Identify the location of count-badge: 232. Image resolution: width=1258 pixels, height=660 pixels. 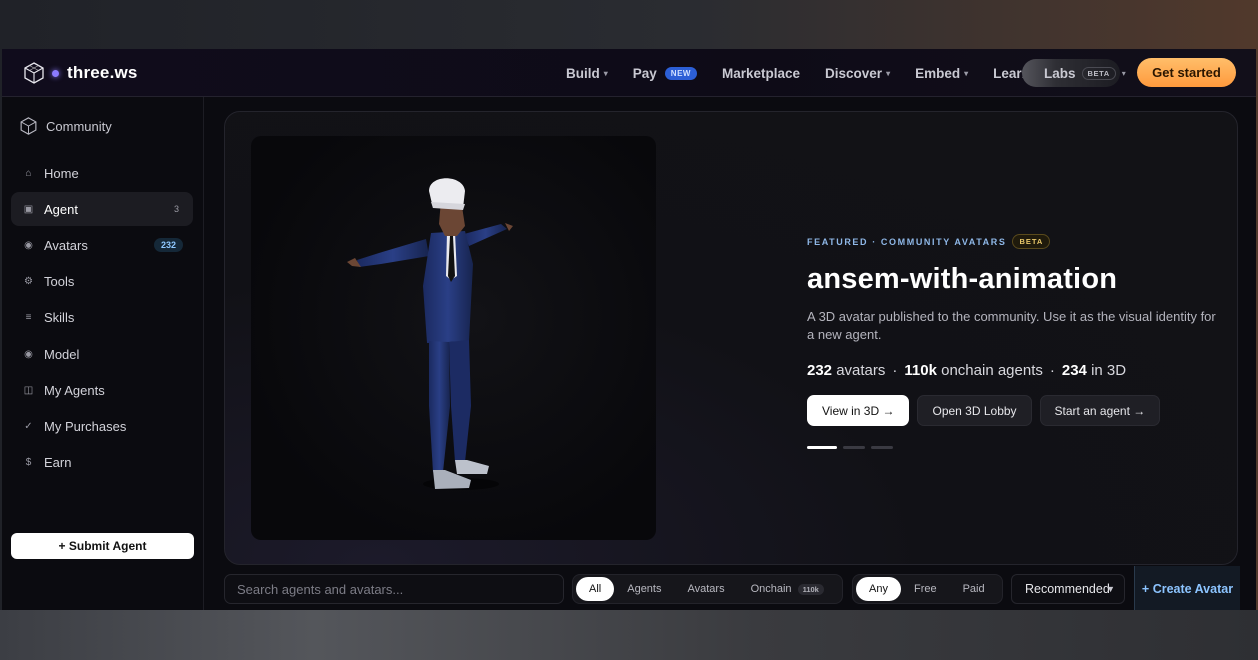
(168, 245).